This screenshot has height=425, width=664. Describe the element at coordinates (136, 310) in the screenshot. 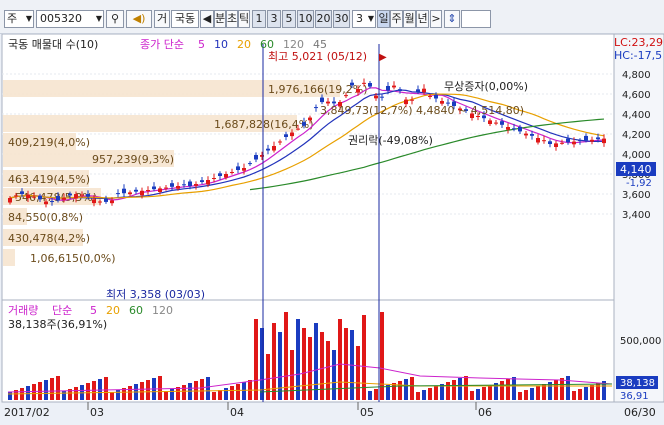

I see `volume-ma-legend-item: 60` at that location.